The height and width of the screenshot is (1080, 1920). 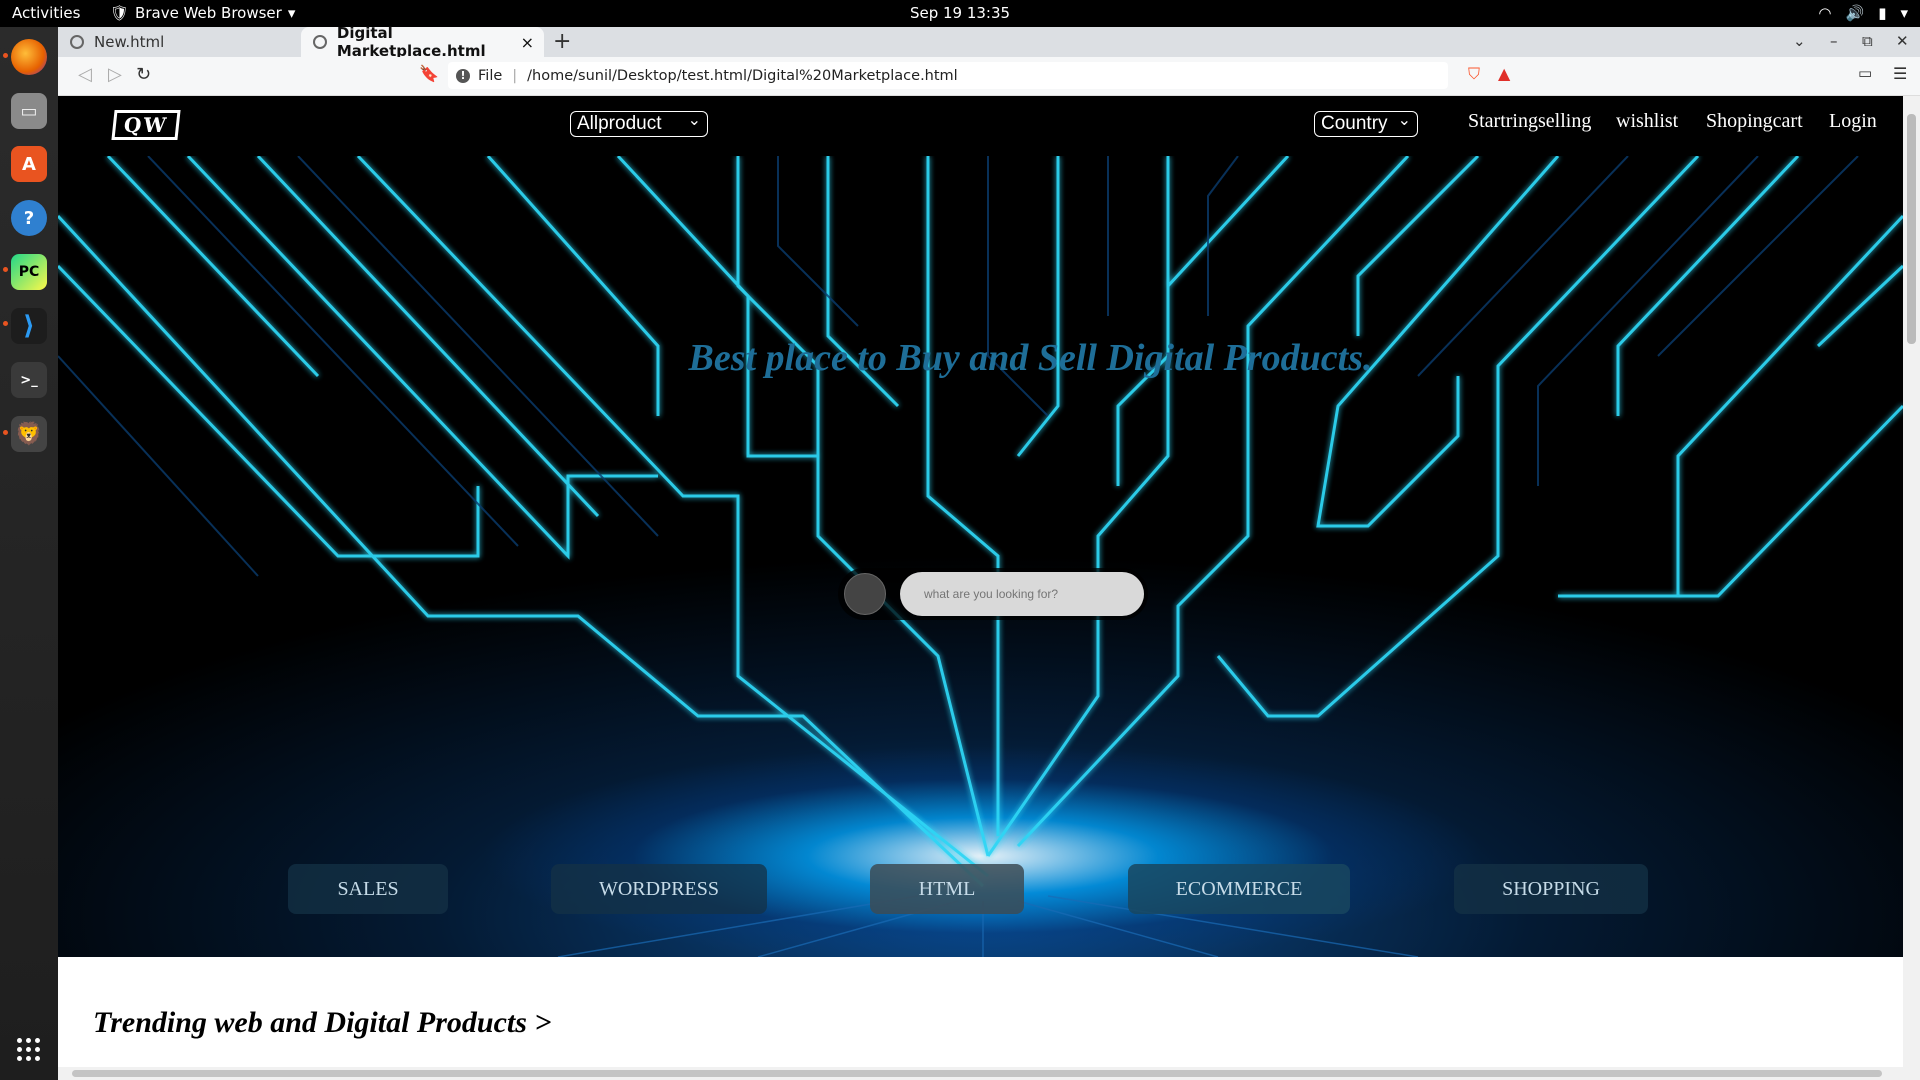 I want to click on dock: ▭ A ? PC ⟩ >_ 🦁, so click(x=29, y=553).